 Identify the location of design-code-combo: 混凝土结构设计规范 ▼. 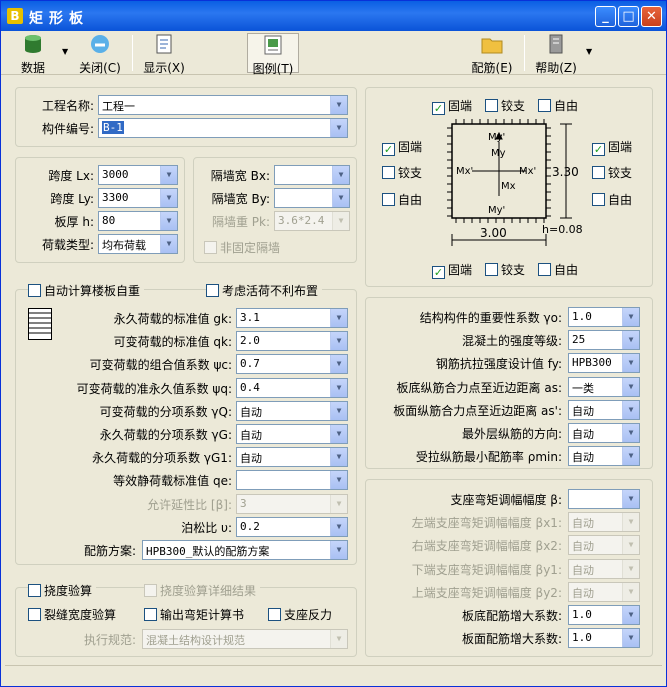
(245, 639).